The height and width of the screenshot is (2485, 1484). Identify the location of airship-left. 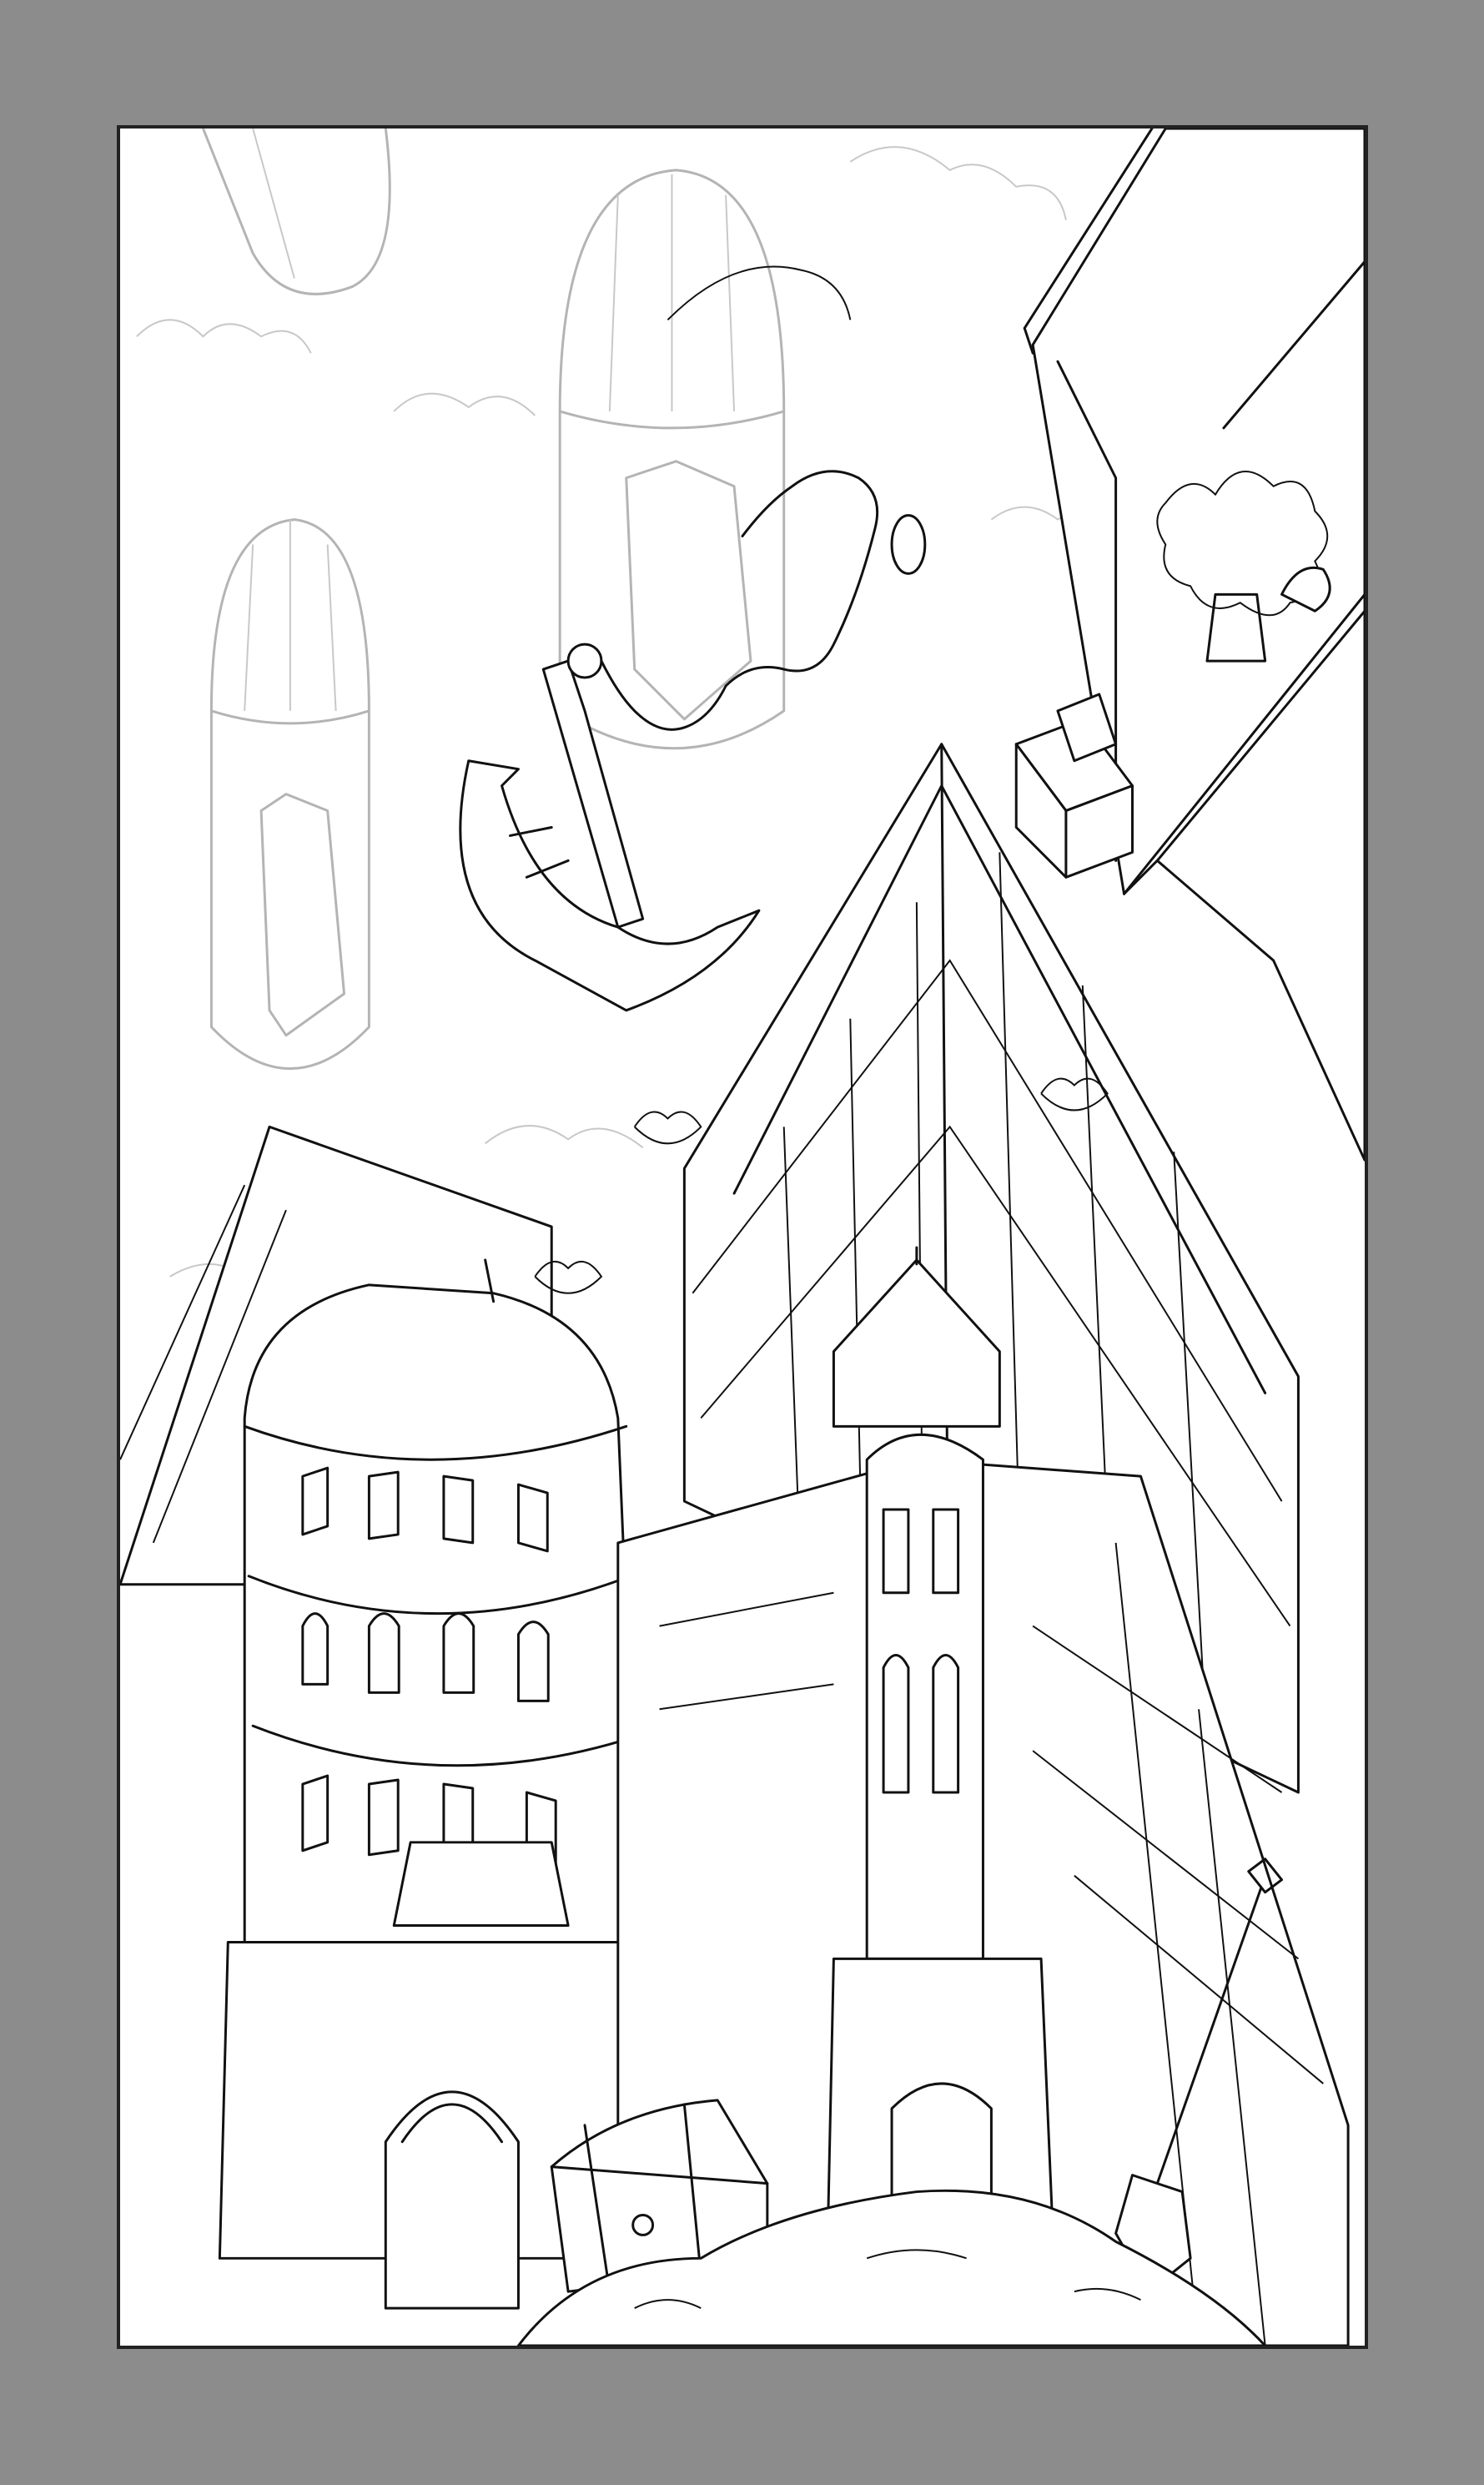
(290, 794).